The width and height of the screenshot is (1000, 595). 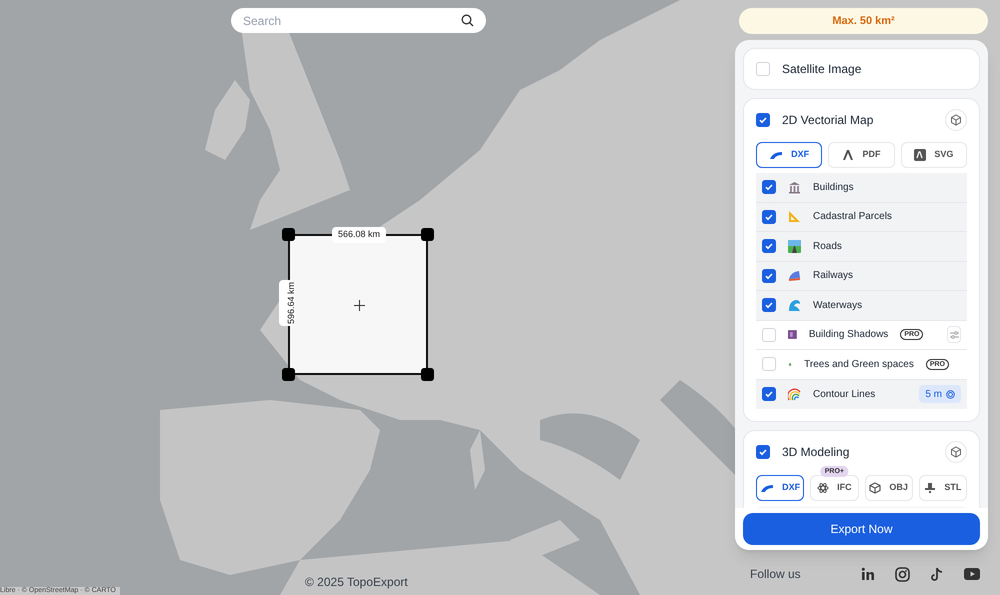 What do you see at coordinates (868, 574) in the screenshot?
I see `linkedin-icon` at bounding box center [868, 574].